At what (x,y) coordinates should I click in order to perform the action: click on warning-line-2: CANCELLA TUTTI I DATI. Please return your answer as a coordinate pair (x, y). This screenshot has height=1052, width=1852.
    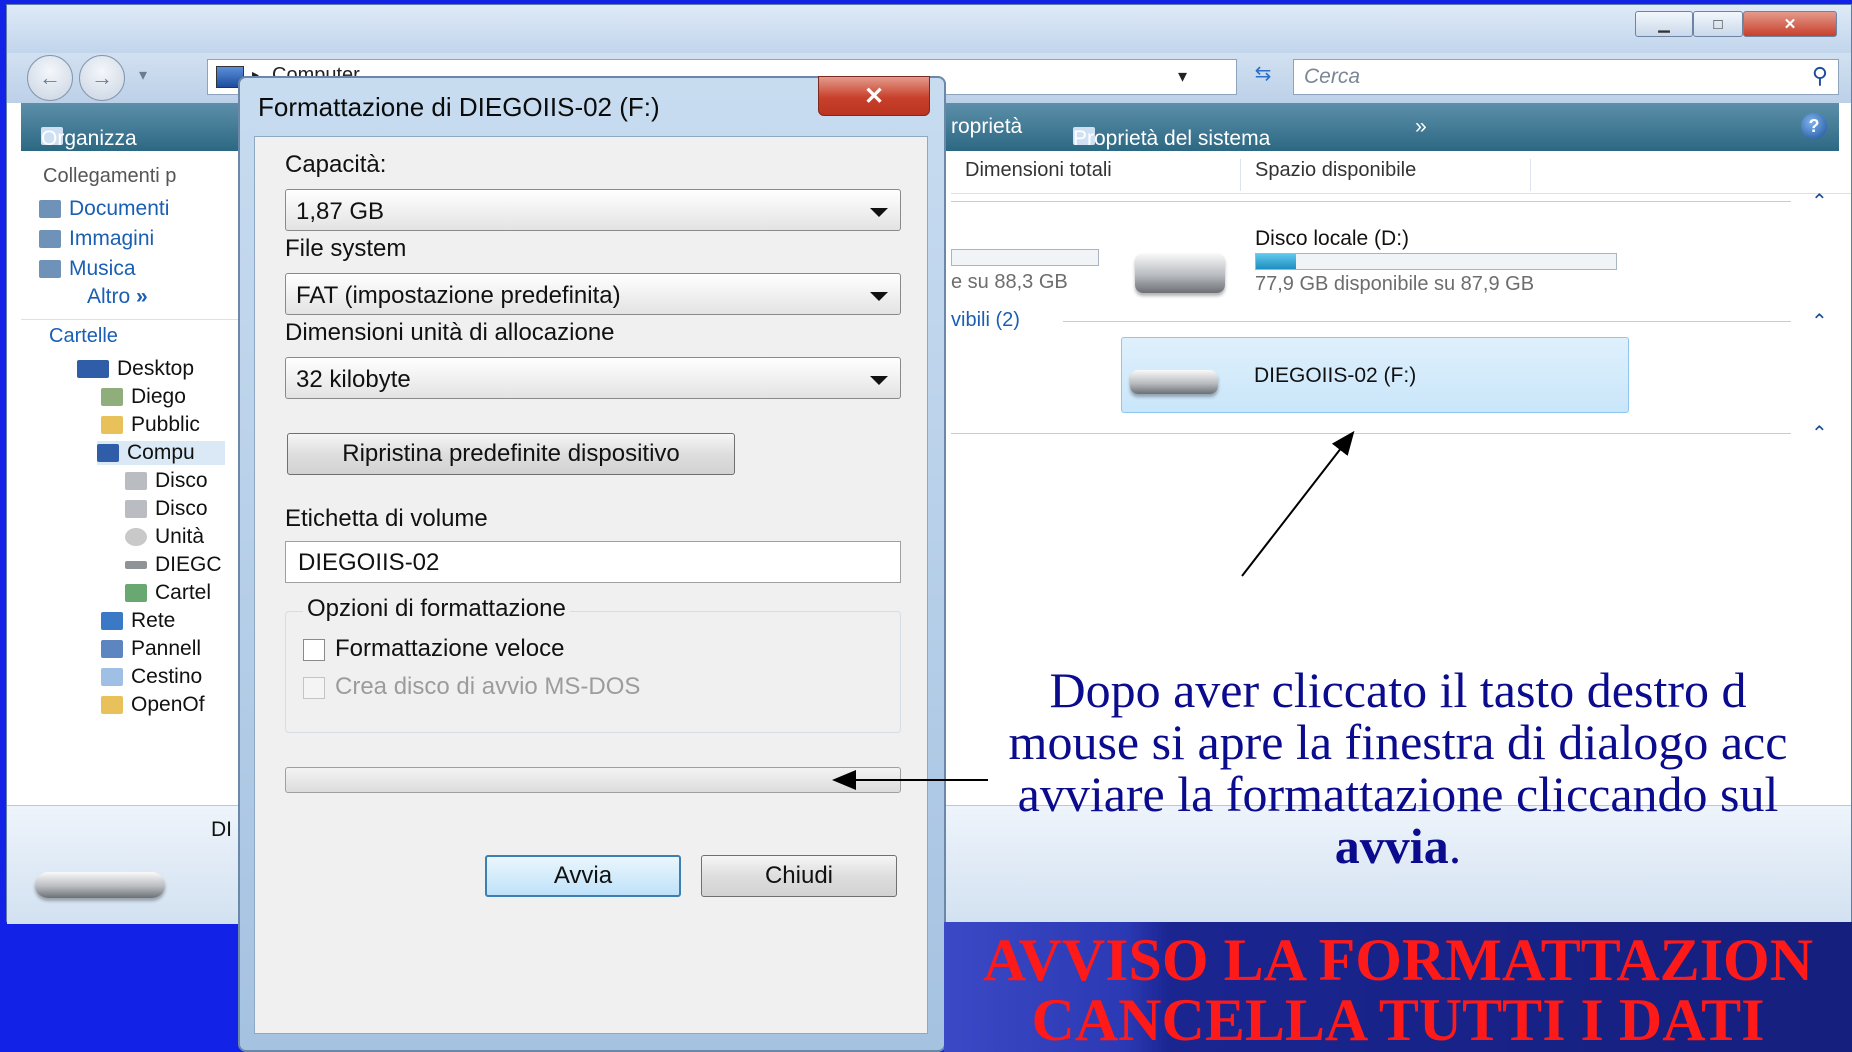
    Looking at the image, I should click on (1398, 1019).